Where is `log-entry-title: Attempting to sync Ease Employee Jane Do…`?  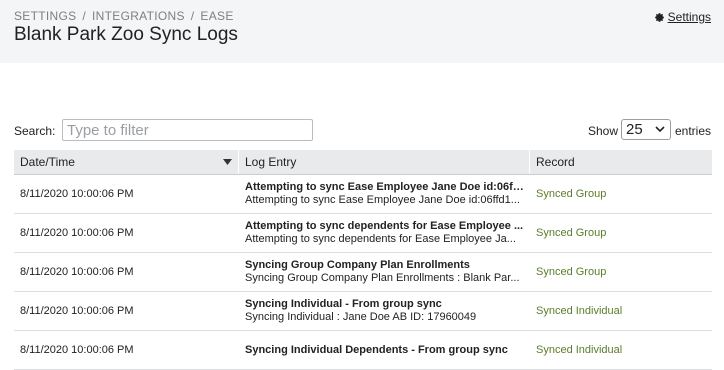 log-entry-title: Attempting to sync Ease Employee Jane Do… is located at coordinates (384, 187).